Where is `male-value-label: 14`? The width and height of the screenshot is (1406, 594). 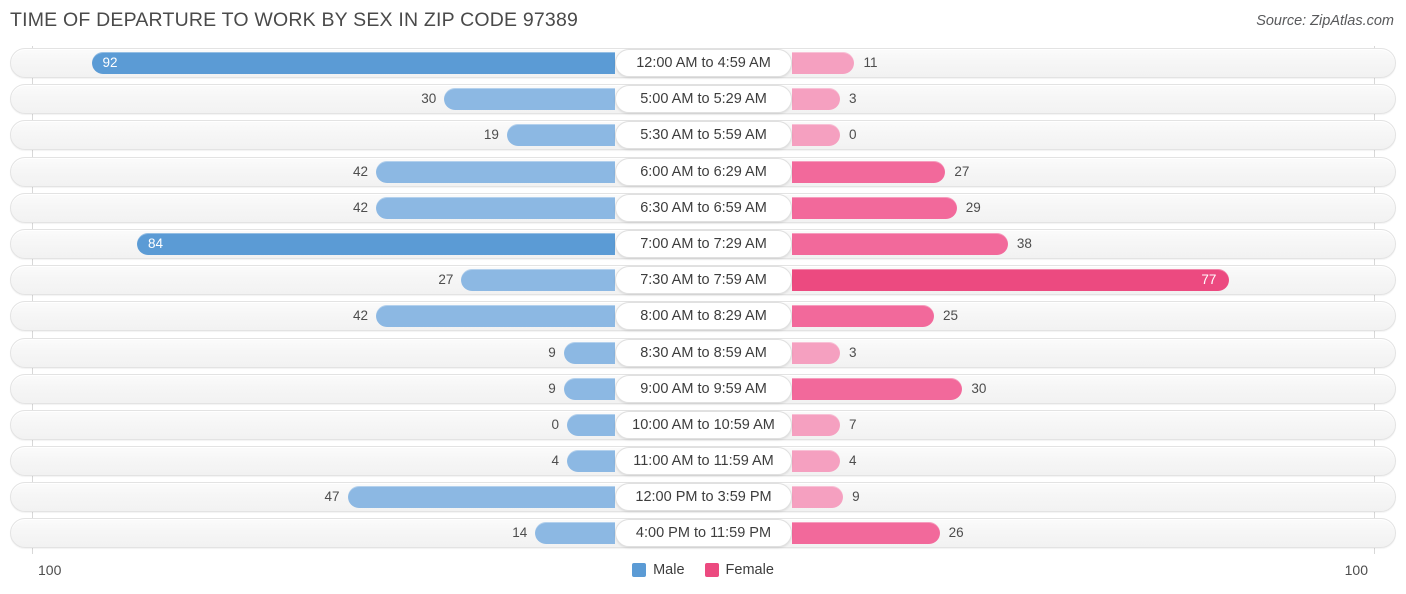 male-value-label: 14 is located at coordinates (520, 533).